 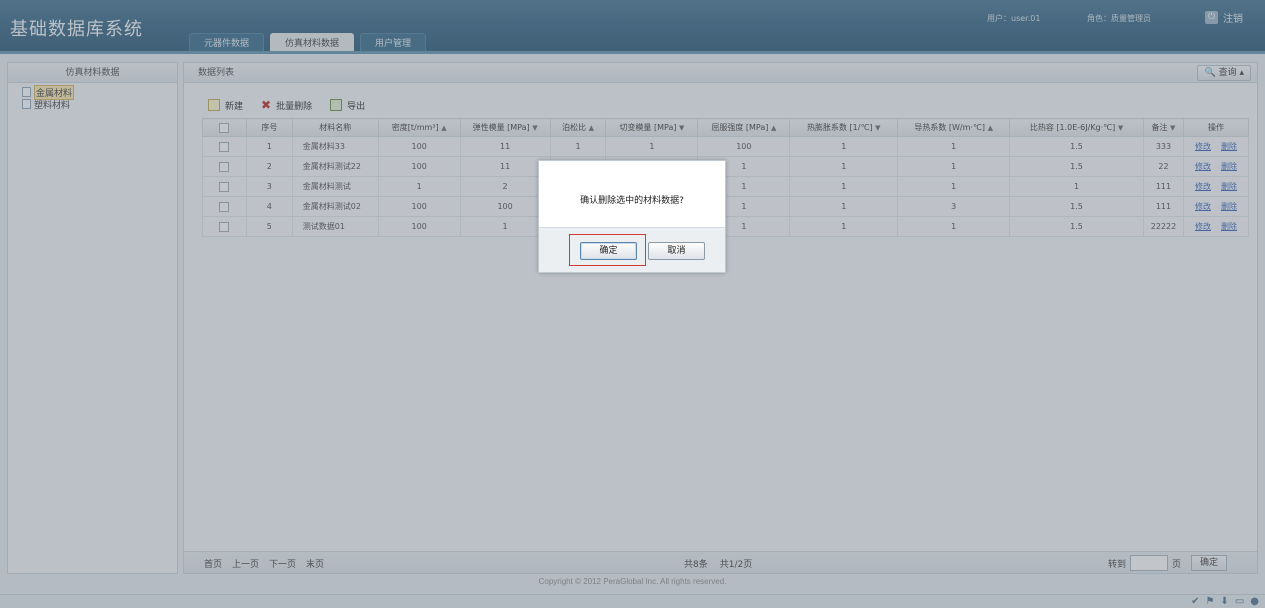 What do you see at coordinates (608, 251) in the screenshot?
I see `dialog-ok-button: 确定` at bounding box center [608, 251].